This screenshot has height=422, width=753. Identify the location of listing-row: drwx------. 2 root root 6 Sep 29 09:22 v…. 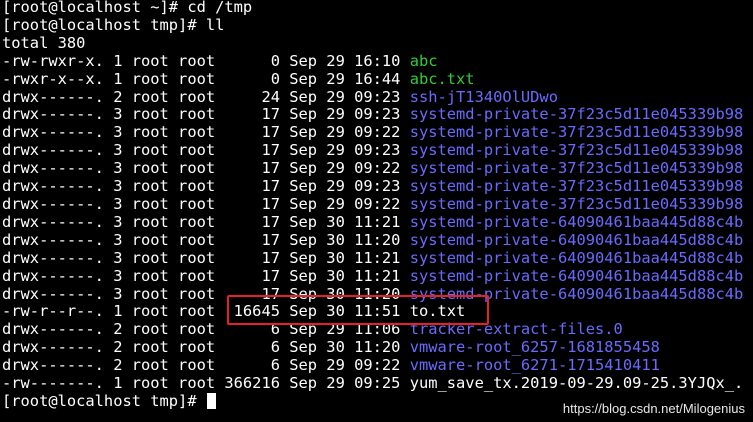
(377, 366).